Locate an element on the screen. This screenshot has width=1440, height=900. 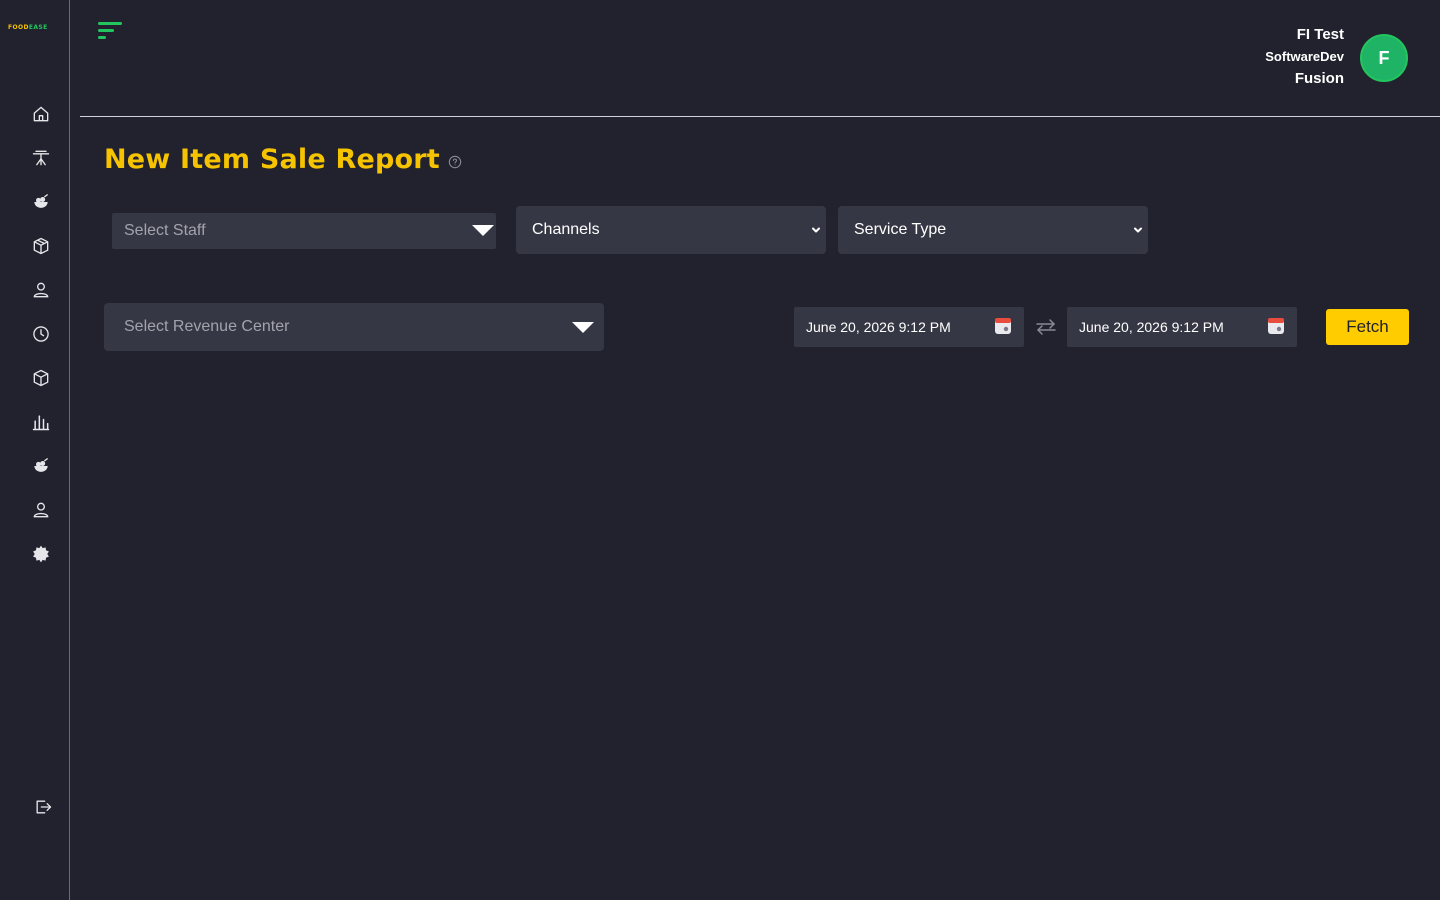
sidebar-item-customers is located at coordinates (41, 290).